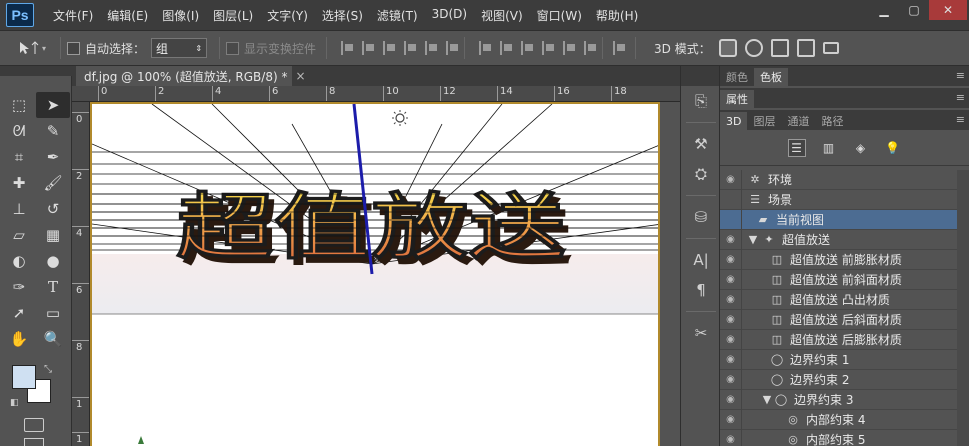  I want to click on scene-item-constraint: ◉ ◎ 内部约束 5, so click(844, 437).